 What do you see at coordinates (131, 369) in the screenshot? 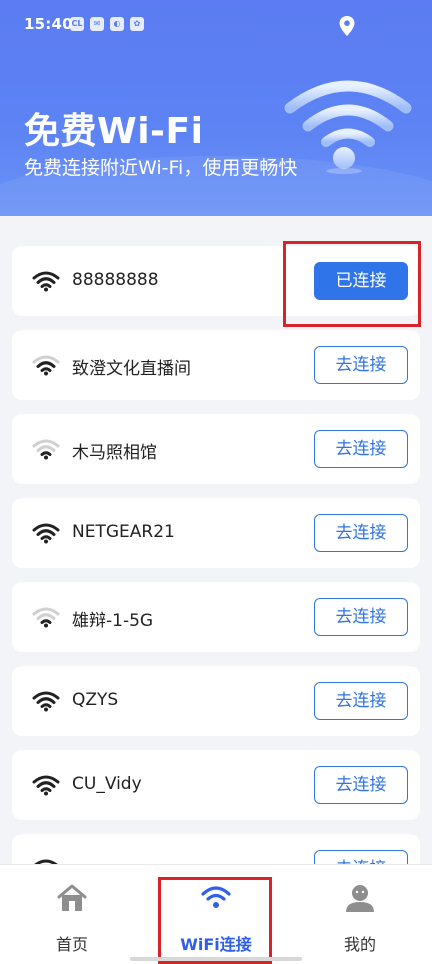
I see `wifi-ssid: 致澄文化直播间` at bounding box center [131, 369].